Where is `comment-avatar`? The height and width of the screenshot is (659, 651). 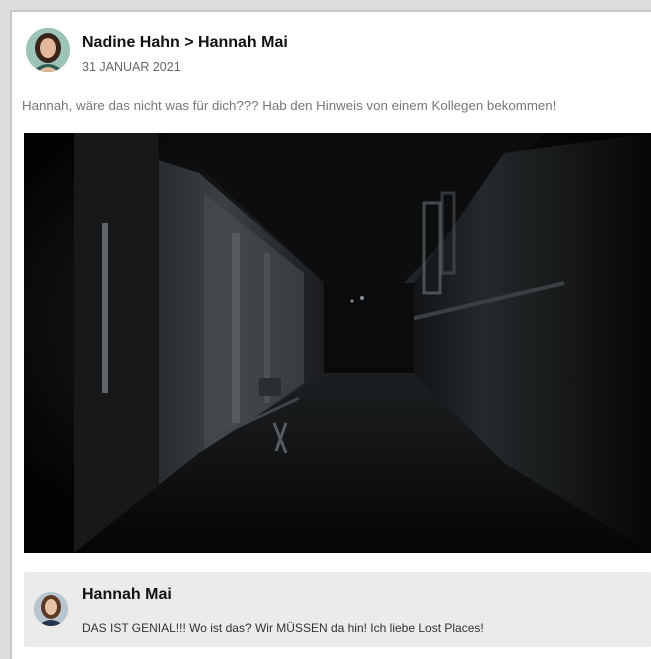 comment-avatar is located at coordinates (51, 609).